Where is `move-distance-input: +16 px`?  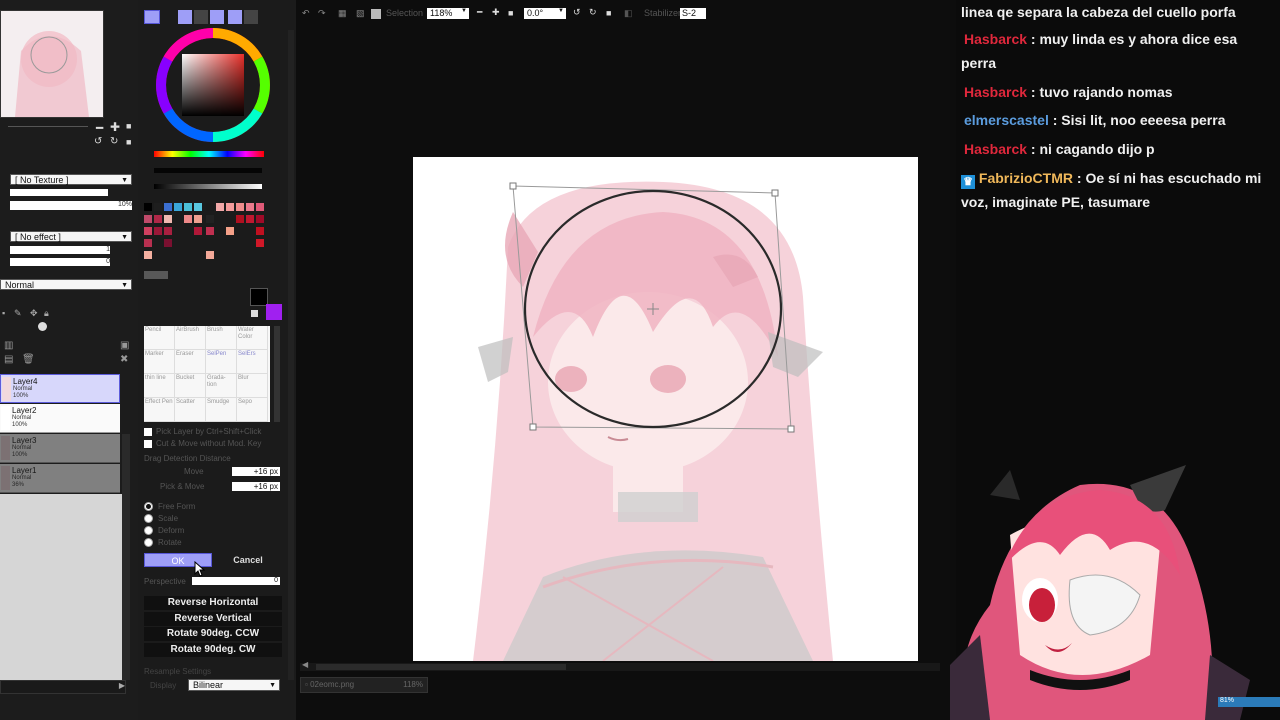
move-distance-input: +16 px is located at coordinates (256, 471).